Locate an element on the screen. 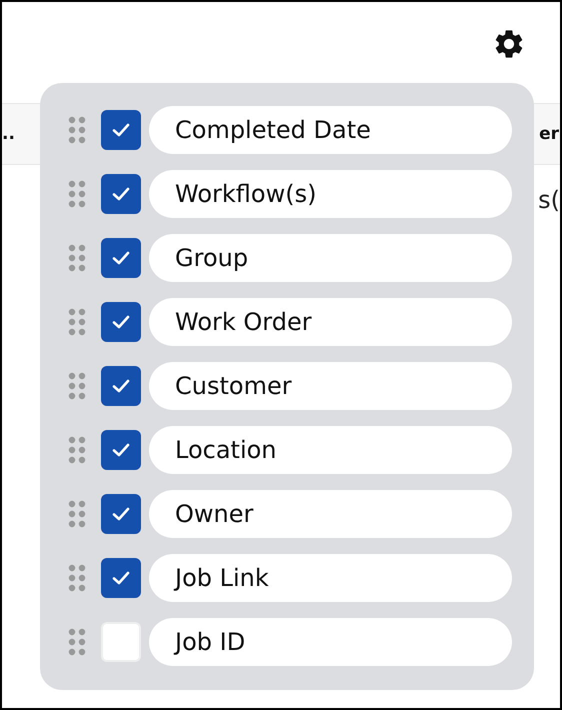 The width and height of the screenshot is (562, 710). column-label: Workflow(s) is located at coordinates (330, 194).